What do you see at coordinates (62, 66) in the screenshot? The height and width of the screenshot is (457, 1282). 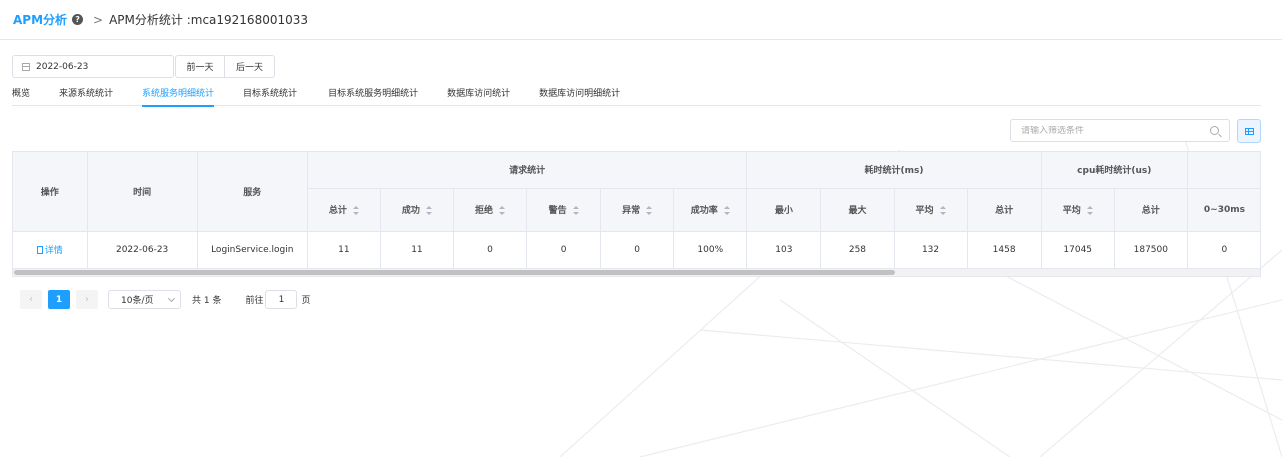 I see `date-value: 2022-06-23` at bounding box center [62, 66].